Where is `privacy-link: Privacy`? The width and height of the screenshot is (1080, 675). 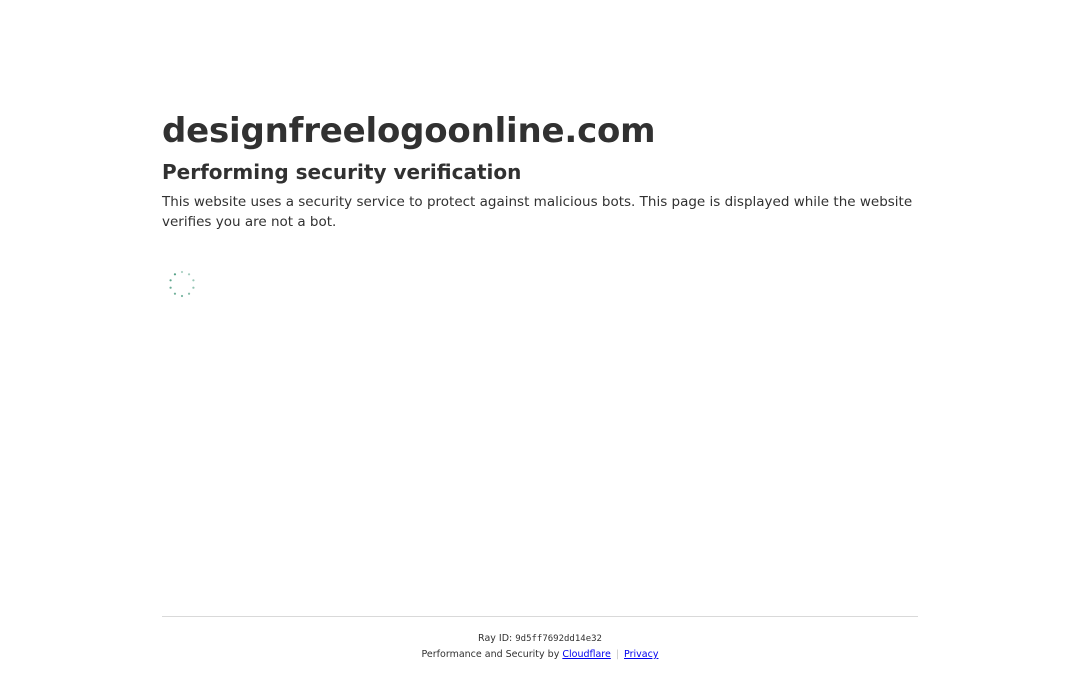
privacy-link: Privacy is located at coordinates (641, 654).